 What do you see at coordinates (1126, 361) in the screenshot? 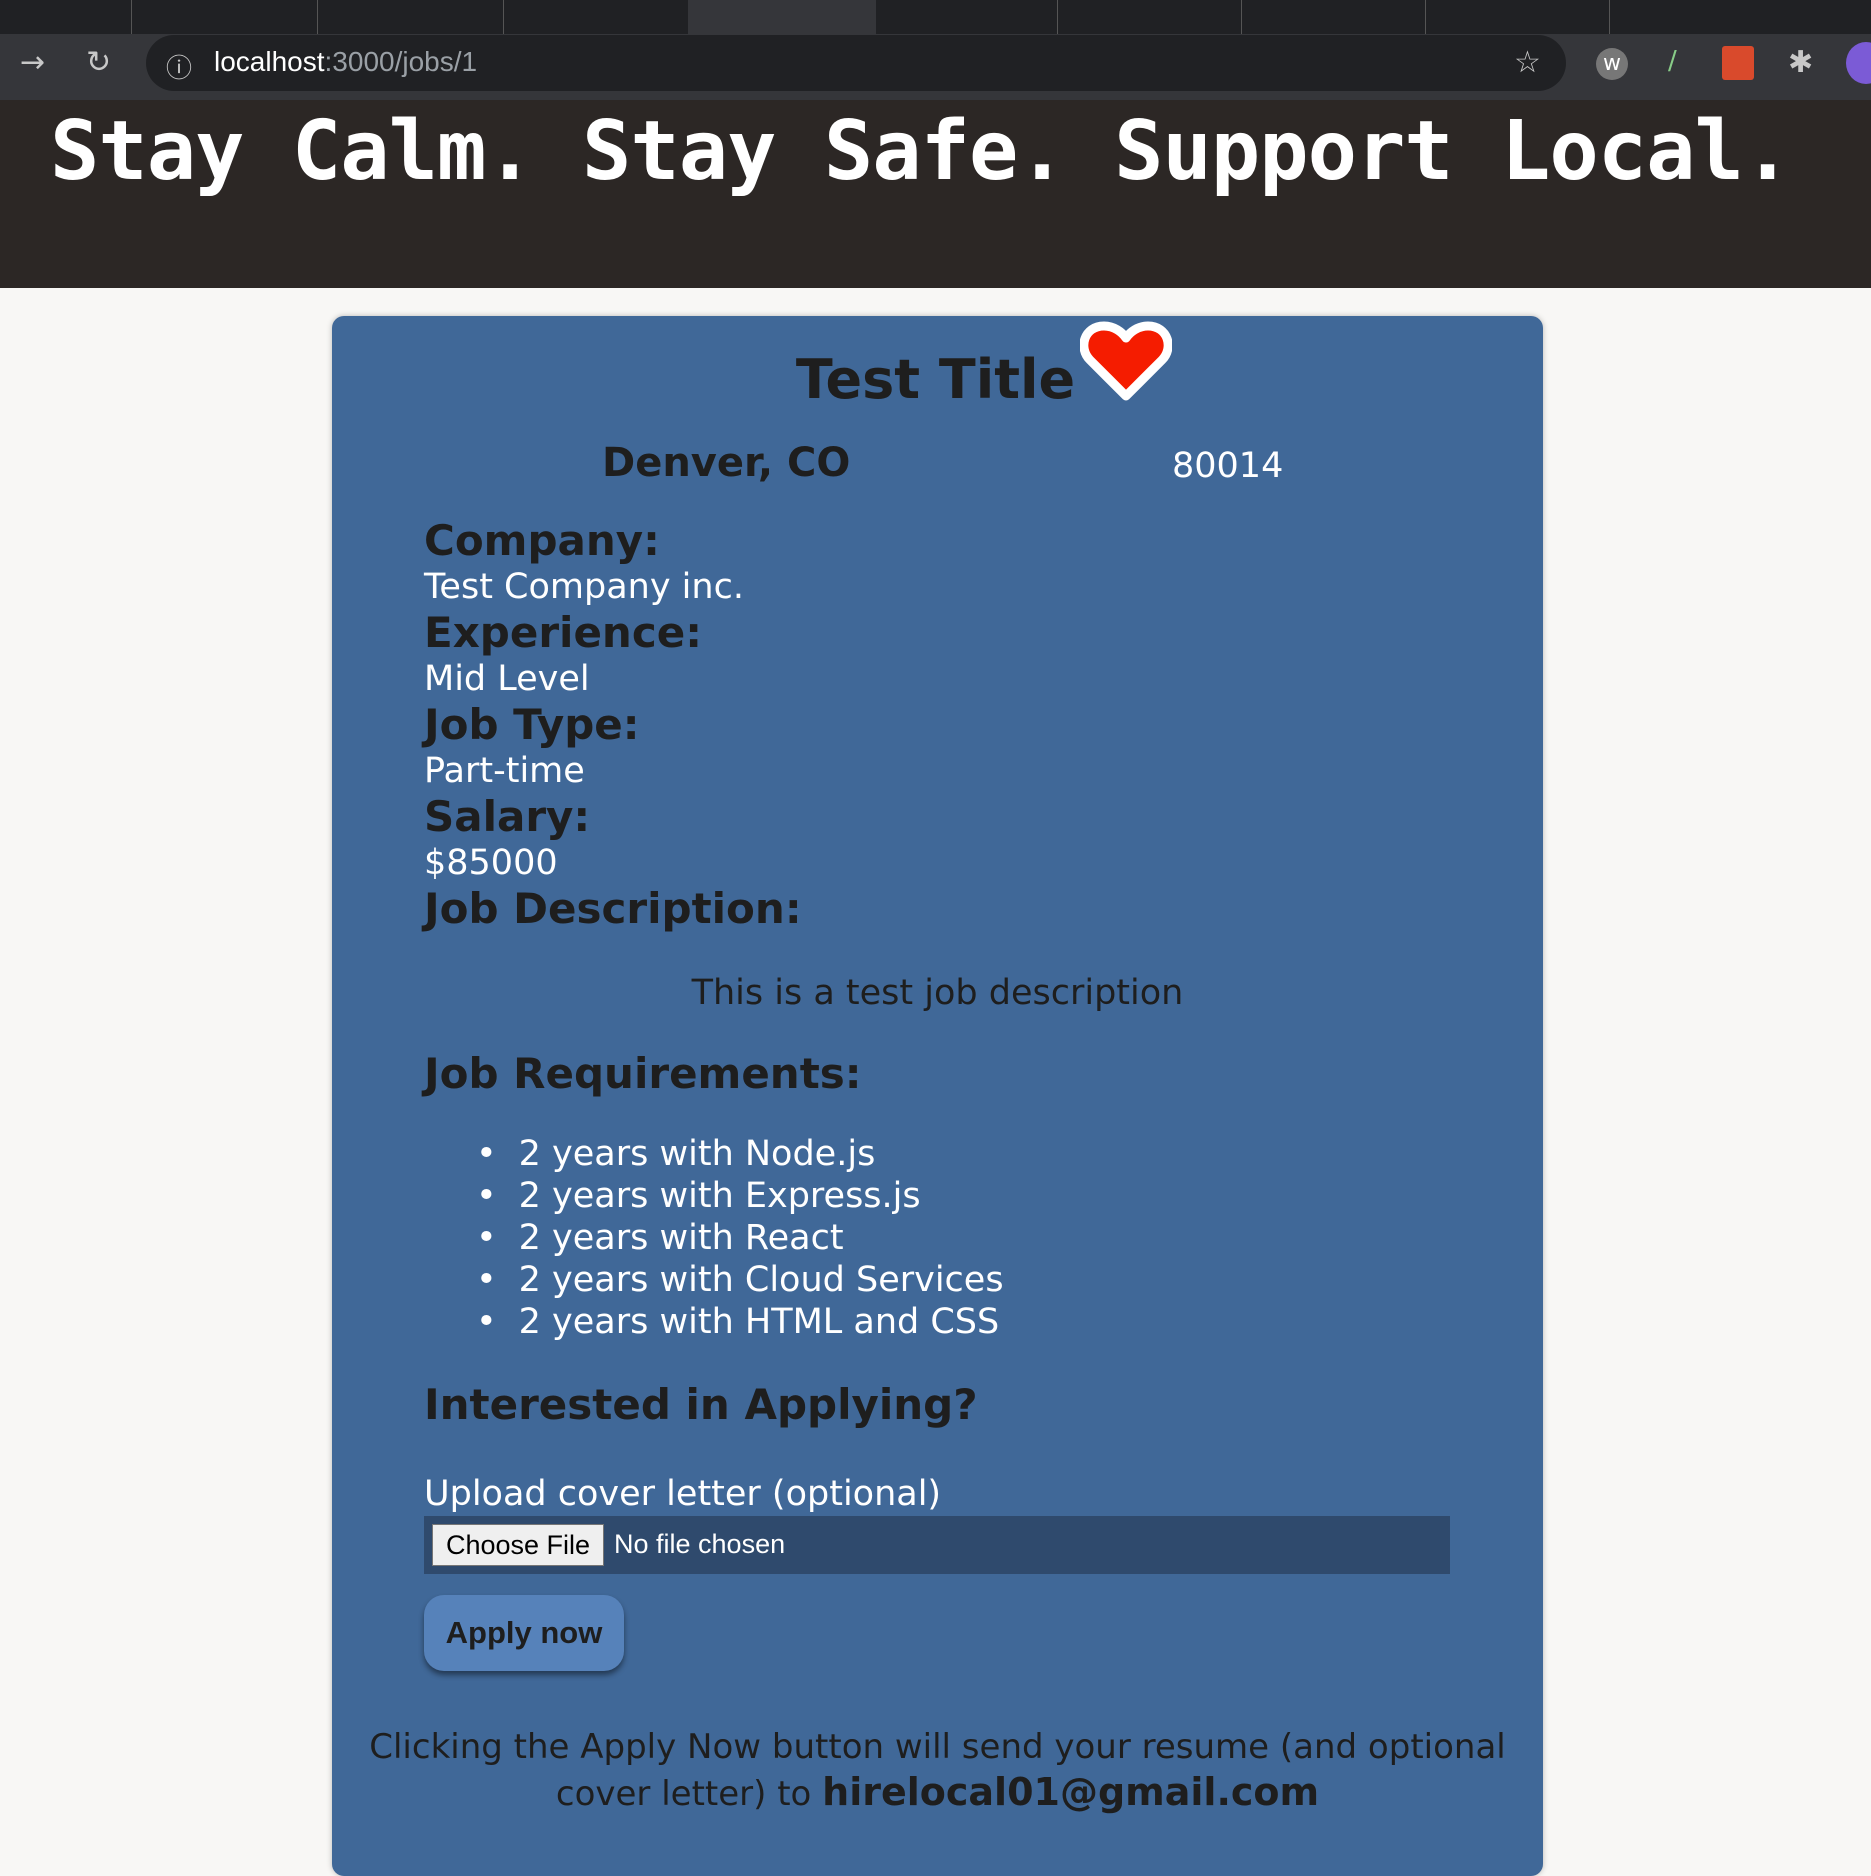
I see `favorite-heart-icon` at bounding box center [1126, 361].